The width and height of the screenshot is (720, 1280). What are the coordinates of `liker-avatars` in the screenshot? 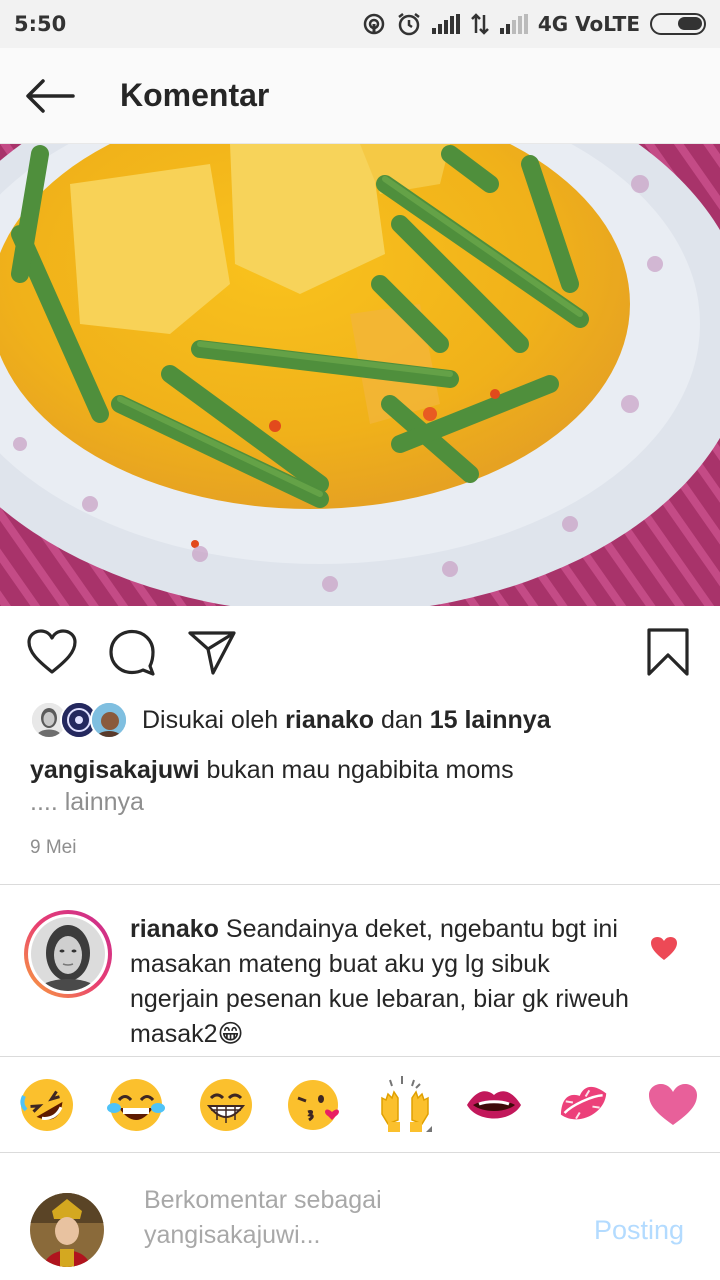 It's located at (79, 720).